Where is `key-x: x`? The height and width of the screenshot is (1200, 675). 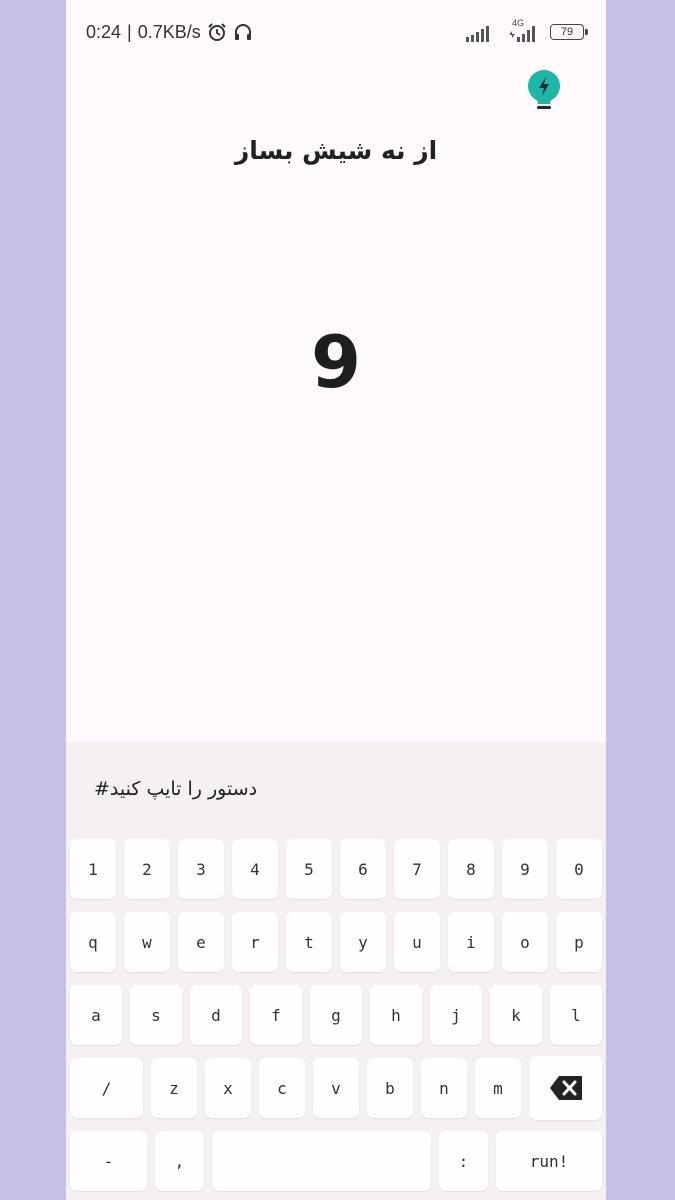
key-x: x is located at coordinates (228, 1088).